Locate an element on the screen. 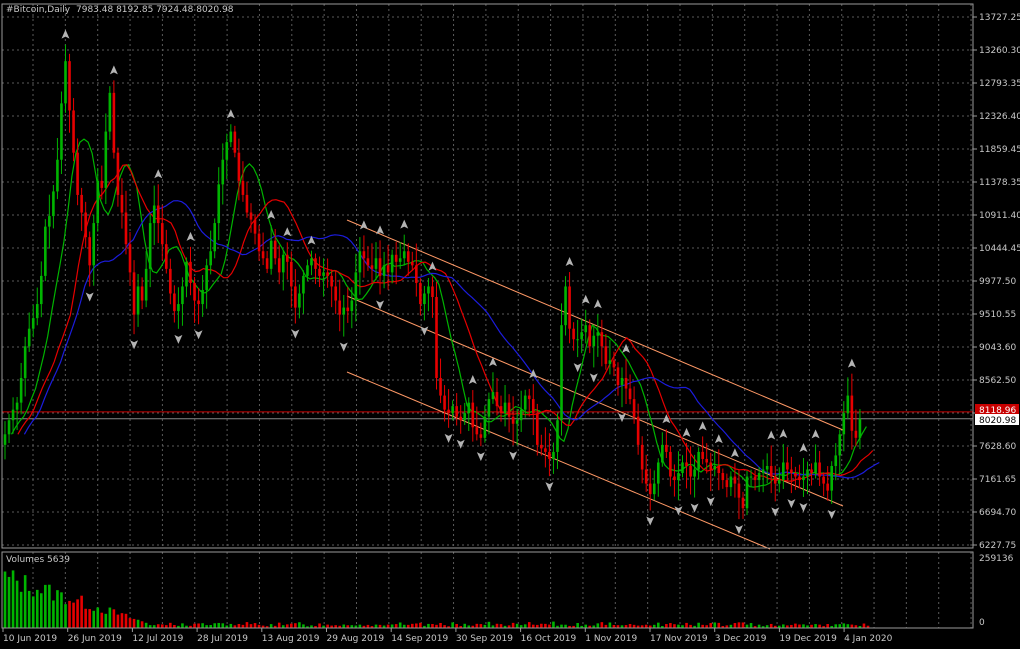 The width and height of the screenshot is (1020, 649). y-tick-label: 12326.40 is located at coordinates (999, 117).